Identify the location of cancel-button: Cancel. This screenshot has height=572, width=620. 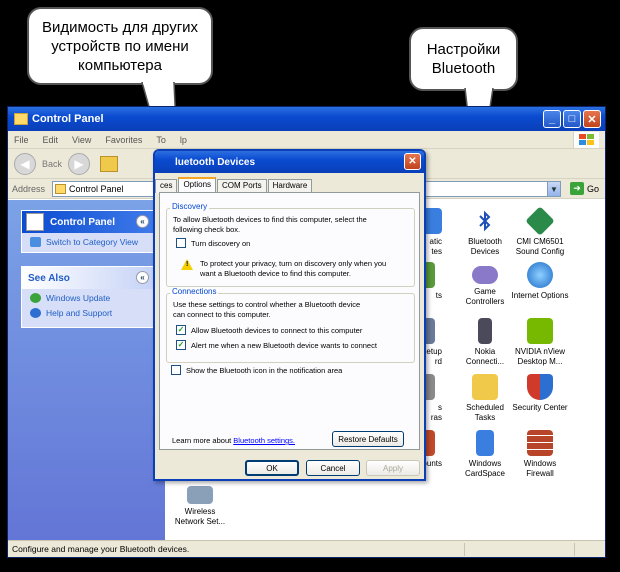
(333, 468).